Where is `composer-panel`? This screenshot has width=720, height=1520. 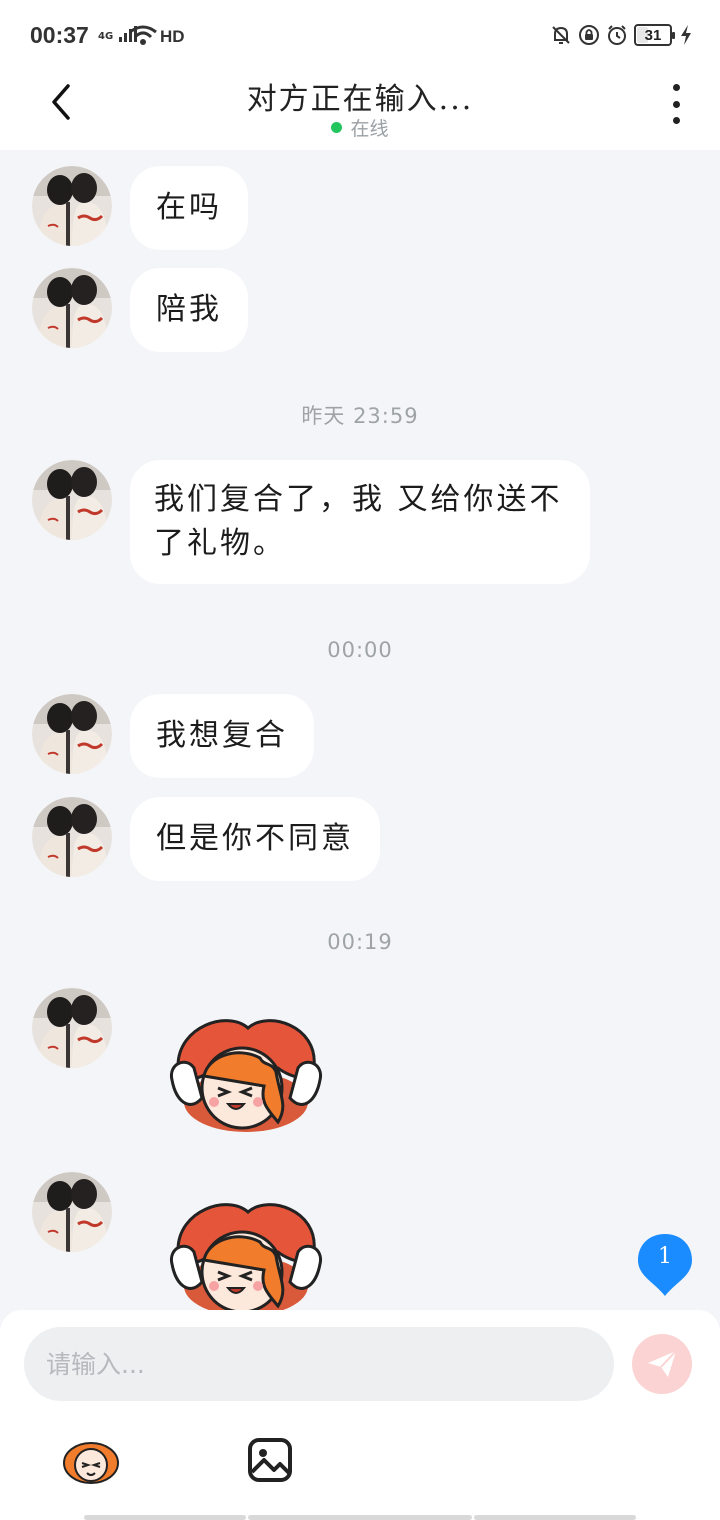
composer-panel is located at coordinates (360, 1415).